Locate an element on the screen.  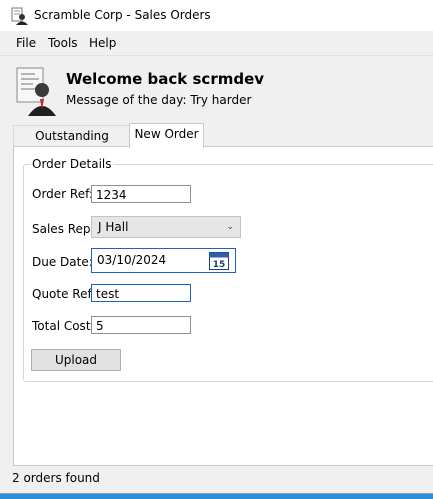
calendar-icon: 15 is located at coordinates (219, 260).